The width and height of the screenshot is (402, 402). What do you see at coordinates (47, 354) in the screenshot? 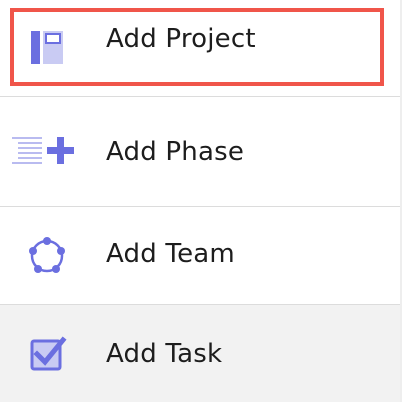
I see `task-checkbox-icon` at bounding box center [47, 354].